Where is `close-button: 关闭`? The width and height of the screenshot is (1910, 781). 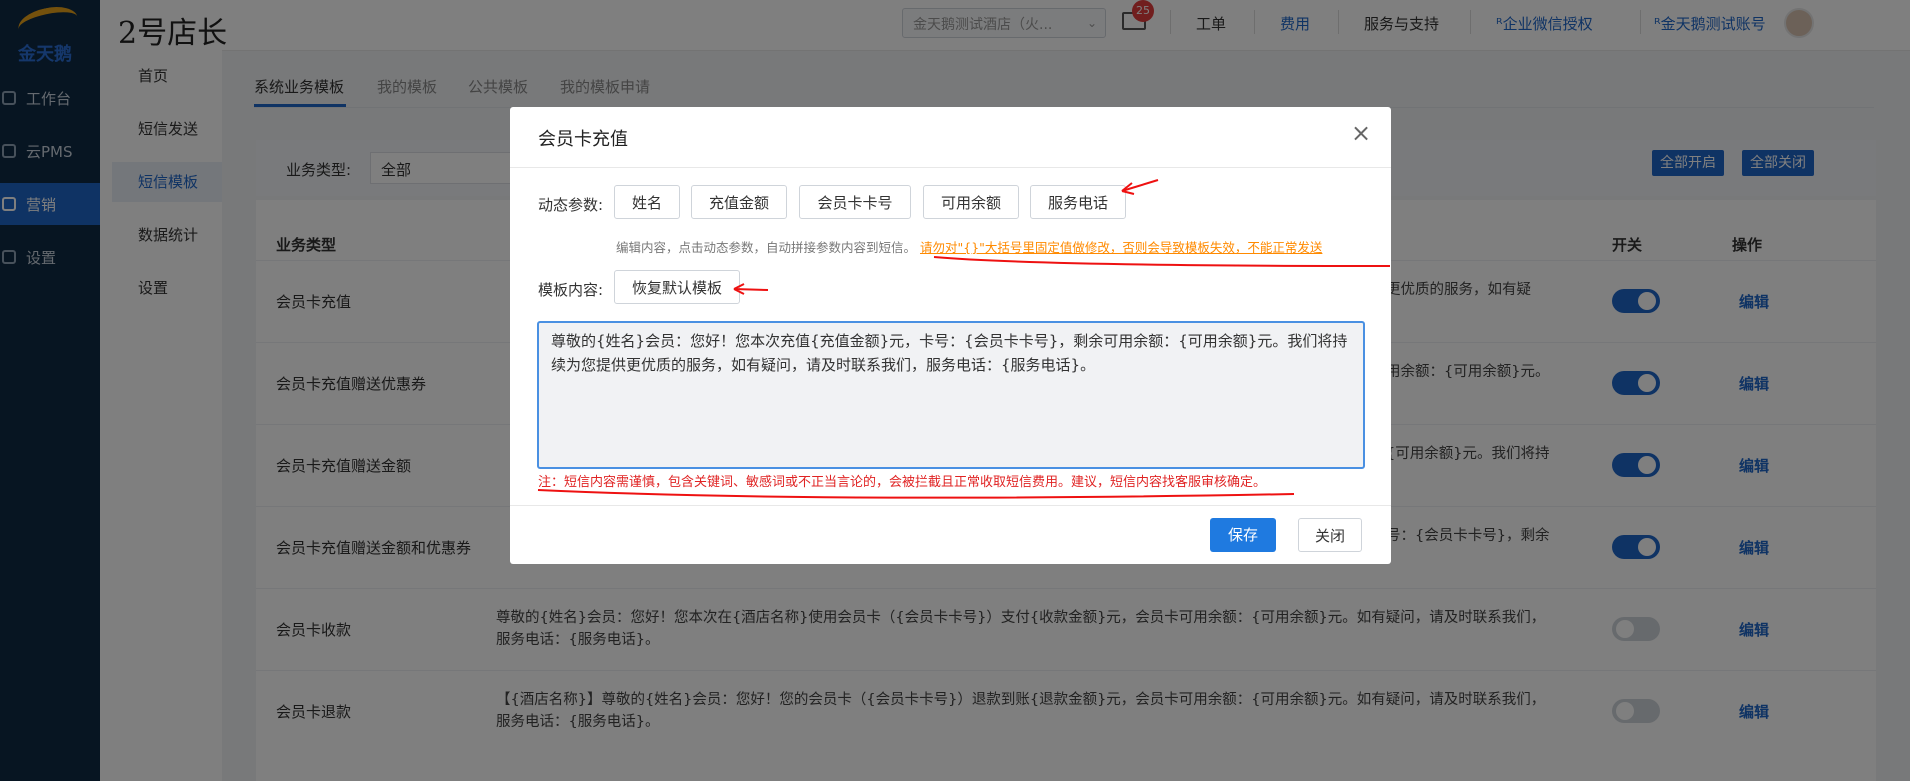
close-button: 关闭 is located at coordinates (1330, 535).